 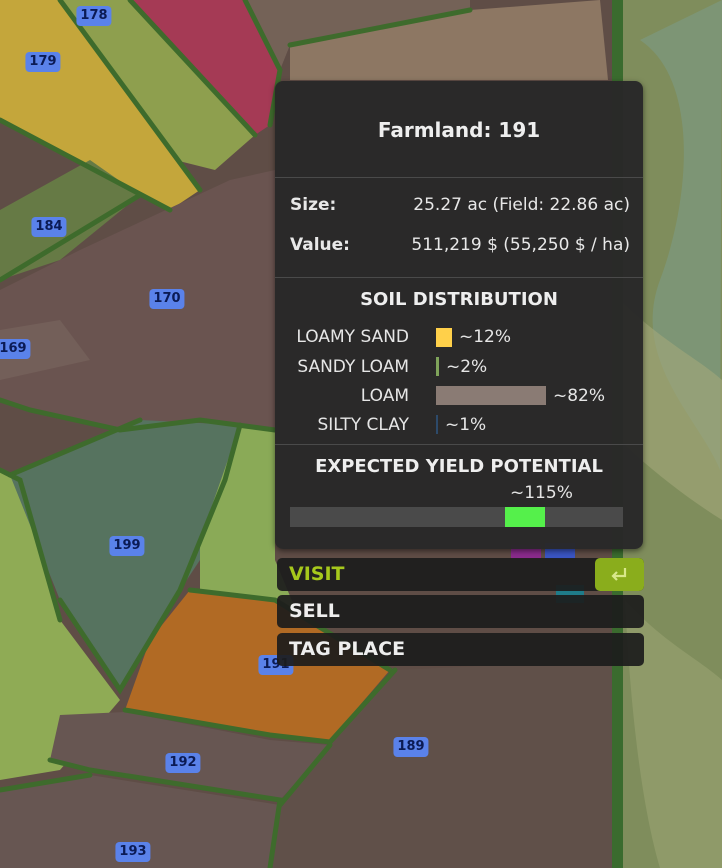 What do you see at coordinates (579, 396) in the screenshot?
I see `soil-percent: ~82%` at bounding box center [579, 396].